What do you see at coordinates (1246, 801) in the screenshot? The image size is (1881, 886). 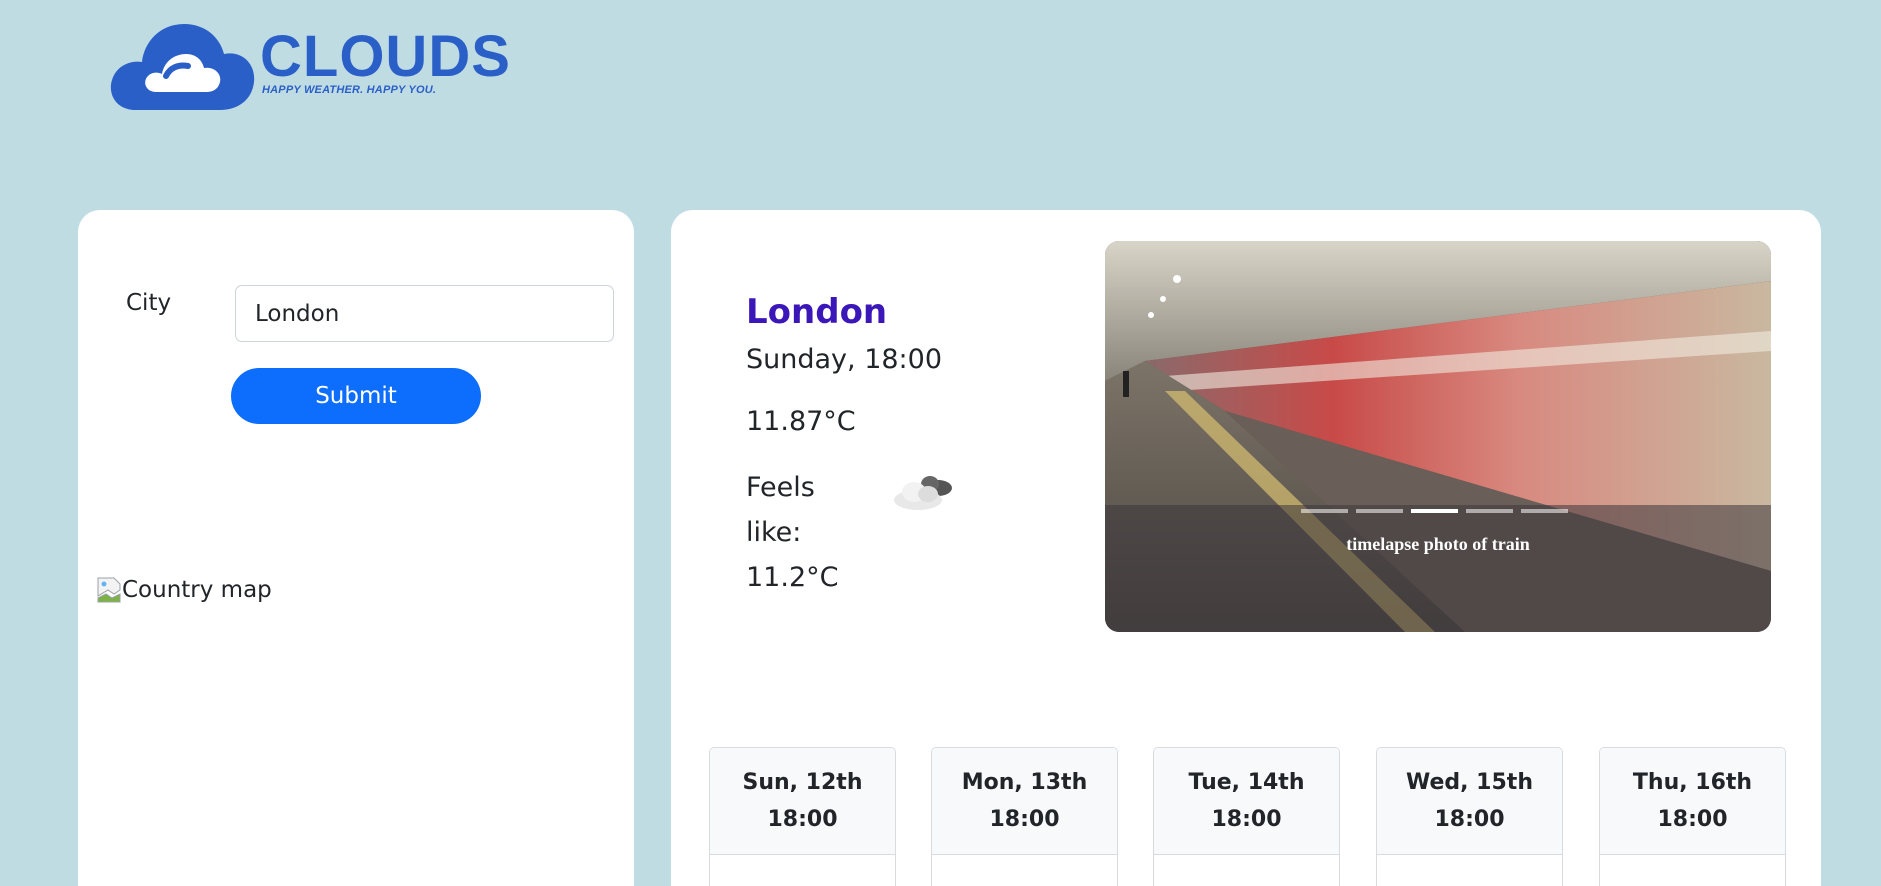 I see `forecast-card-header: Tue, 14th 18:00` at bounding box center [1246, 801].